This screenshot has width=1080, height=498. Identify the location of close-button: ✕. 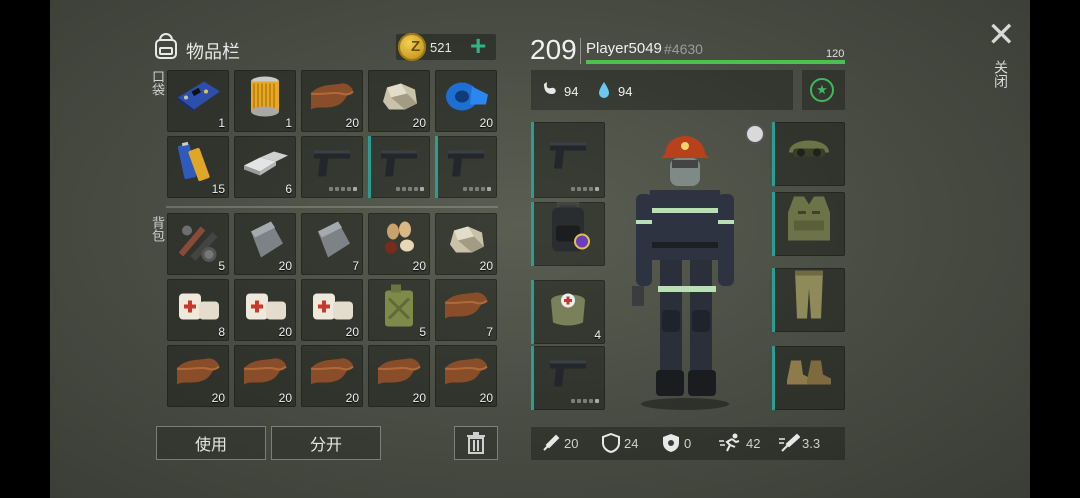
(1001, 35).